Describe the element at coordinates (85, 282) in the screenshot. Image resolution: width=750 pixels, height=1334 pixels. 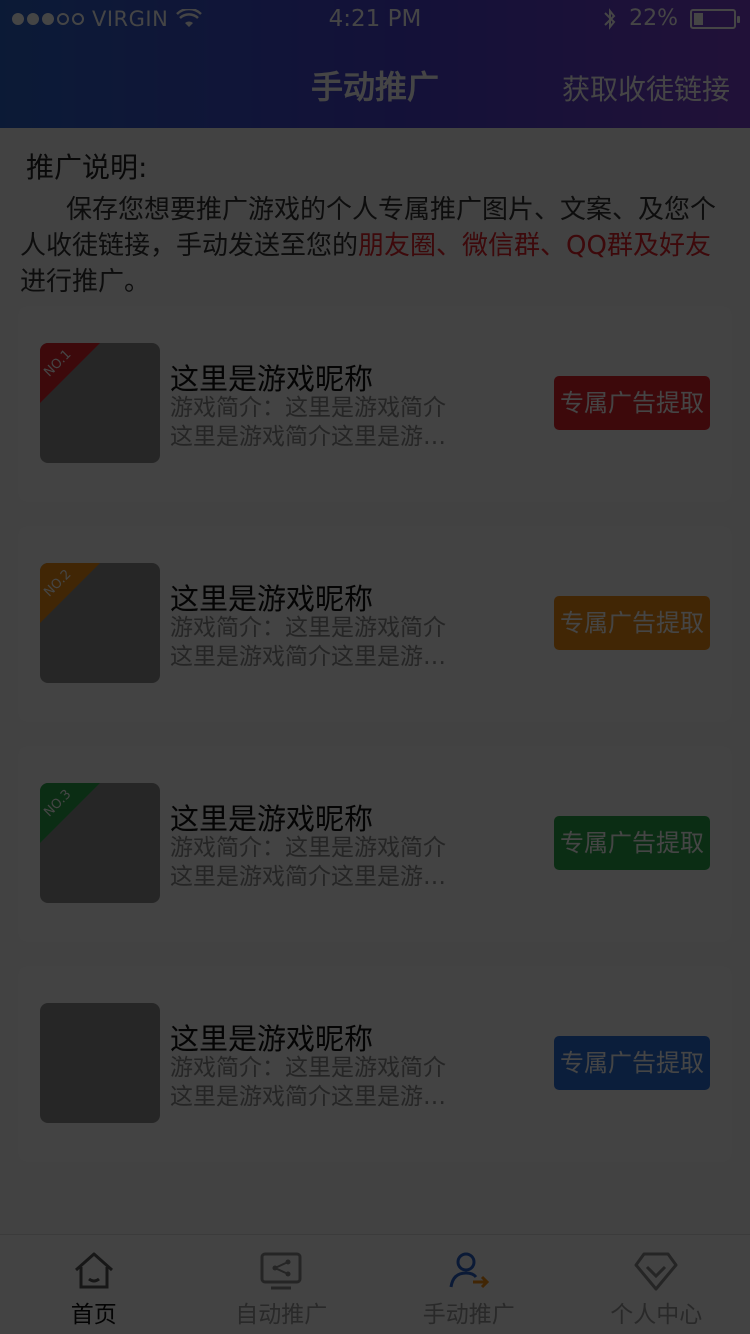
I see `instructions-text-end: 进行推广。` at that location.